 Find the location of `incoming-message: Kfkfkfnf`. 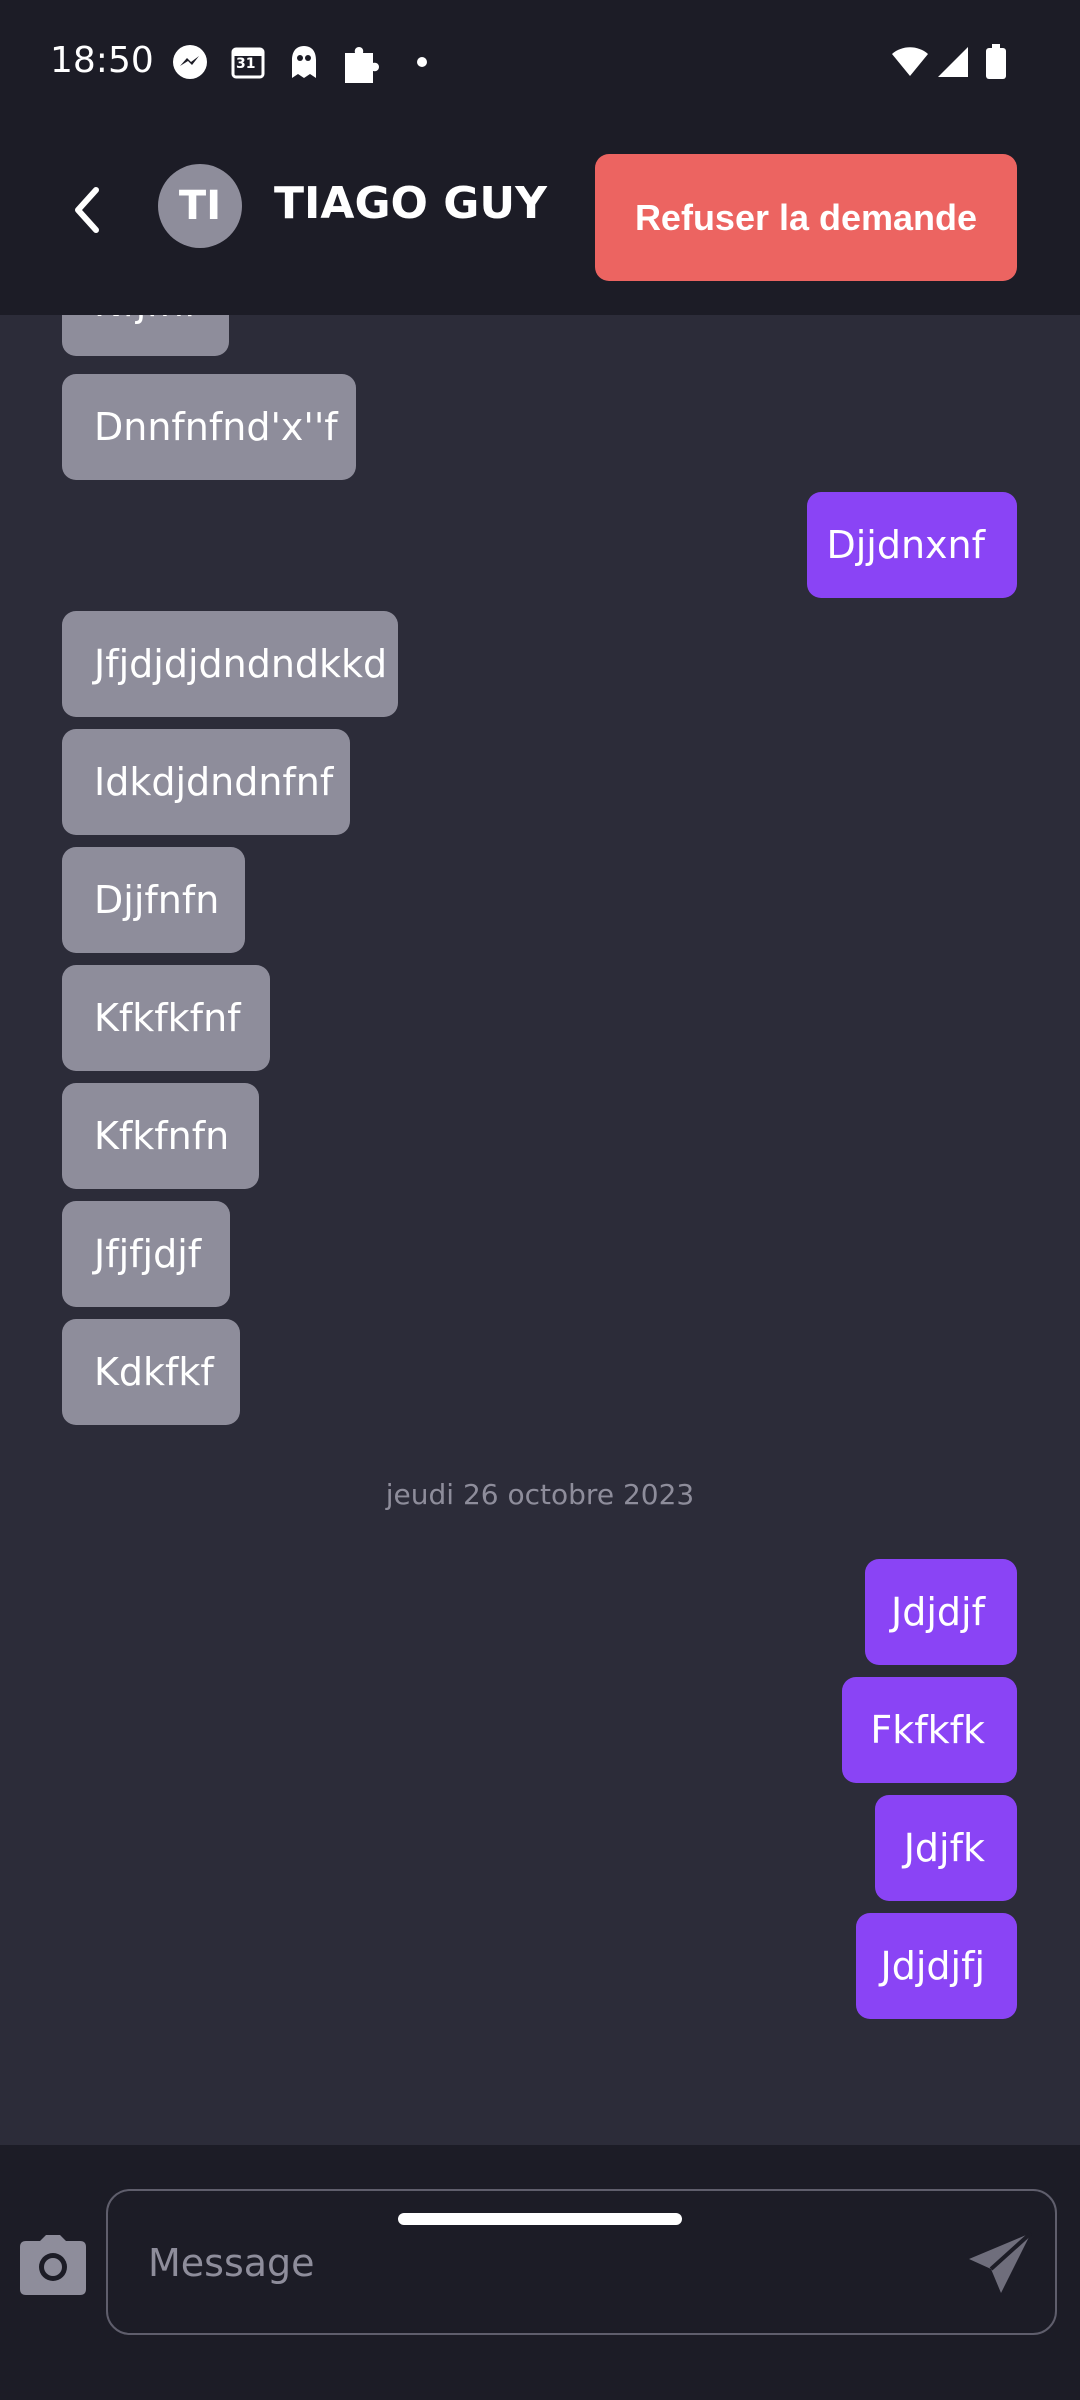

incoming-message: Kfkfkfnf is located at coordinates (166, 1018).